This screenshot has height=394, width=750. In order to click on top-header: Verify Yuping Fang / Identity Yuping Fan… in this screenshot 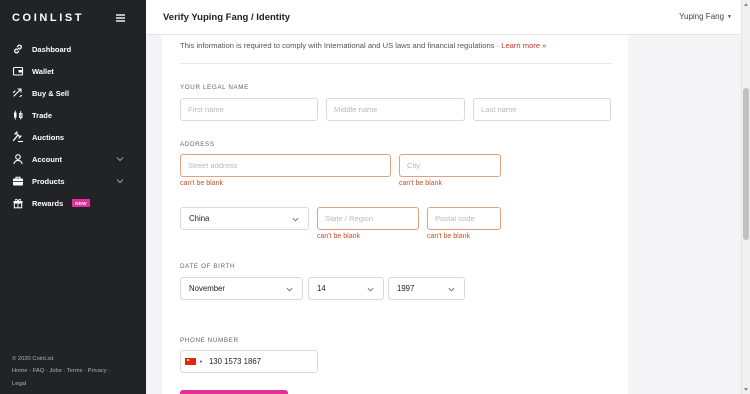, I will do `click(443, 17)`.